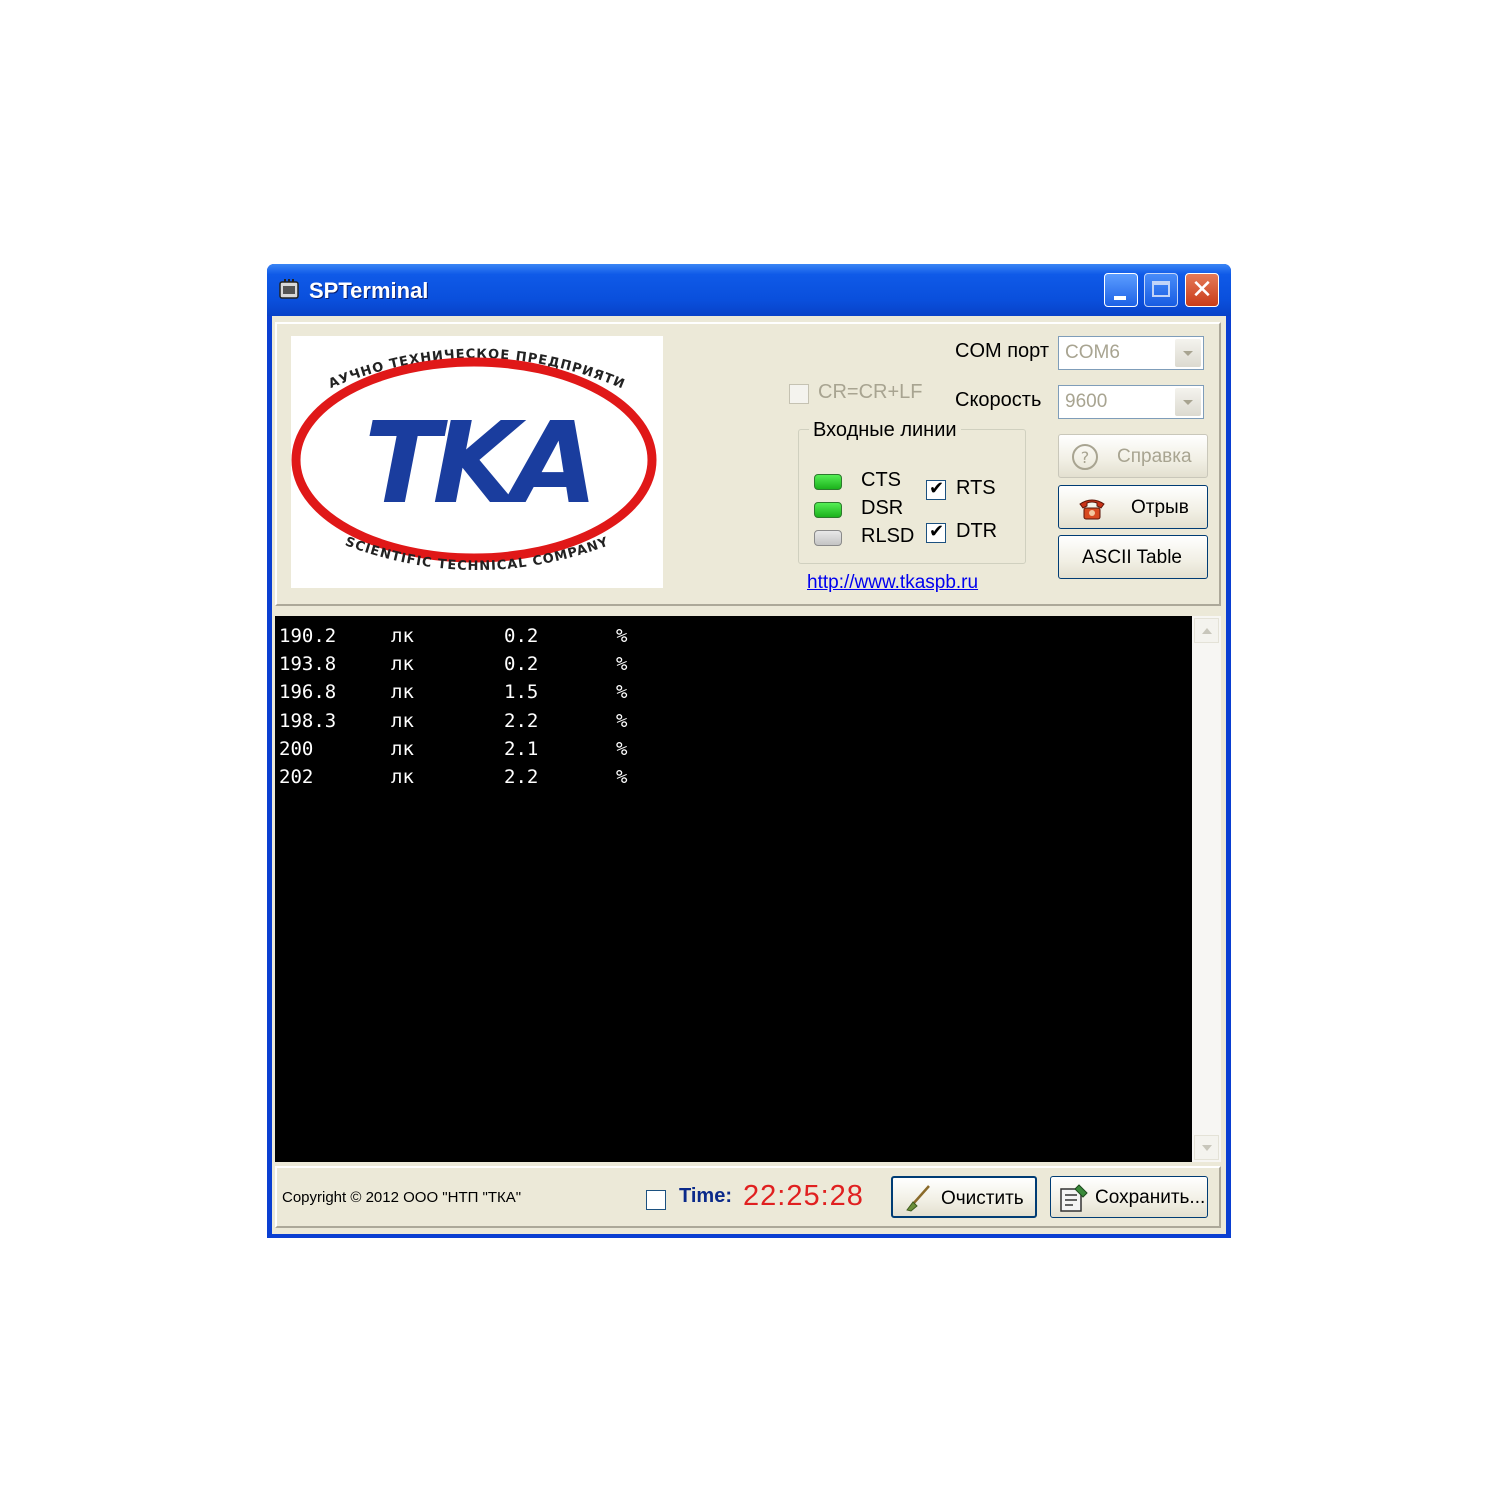 The height and width of the screenshot is (1500, 1500). What do you see at coordinates (477, 464) in the screenshot?
I see `logo-letters: TKA` at bounding box center [477, 464].